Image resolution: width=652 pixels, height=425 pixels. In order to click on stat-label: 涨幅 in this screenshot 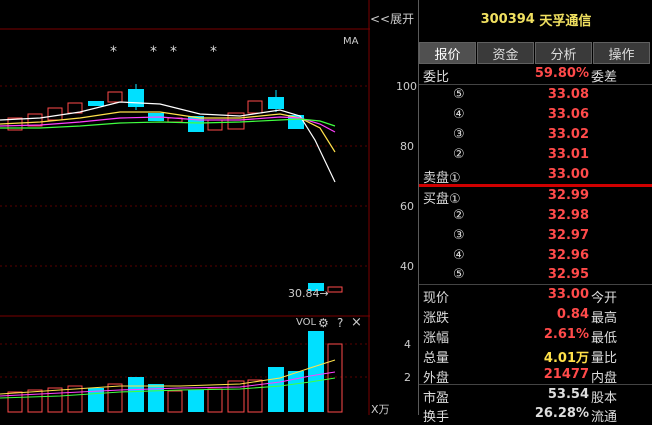, I will do `click(436, 338)`.